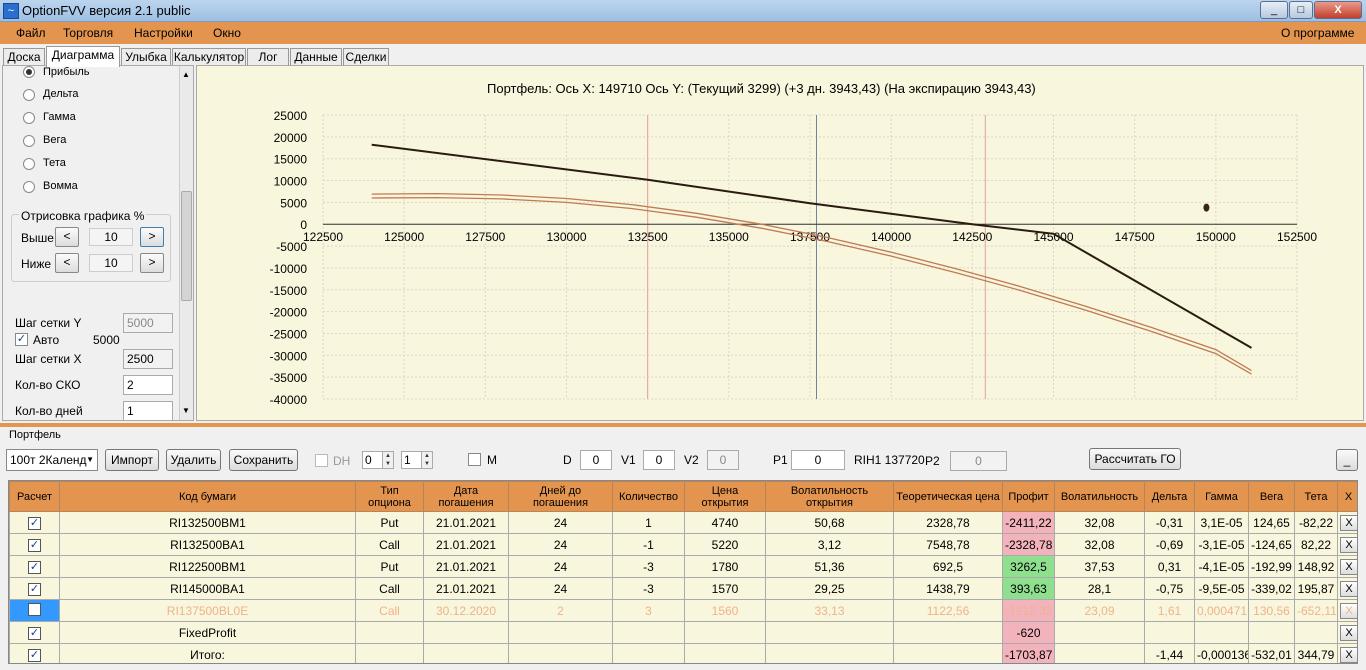  I want to click on d-field: 0, so click(596, 460).